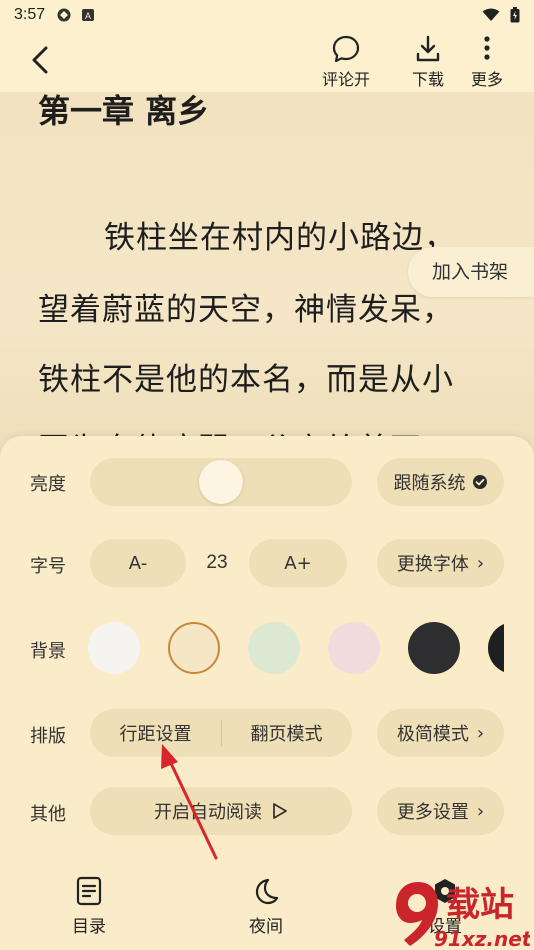 The width and height of the screenshot is (534, 950). I want to click on comment-toggle-button: 评论开, so click(346, 62).